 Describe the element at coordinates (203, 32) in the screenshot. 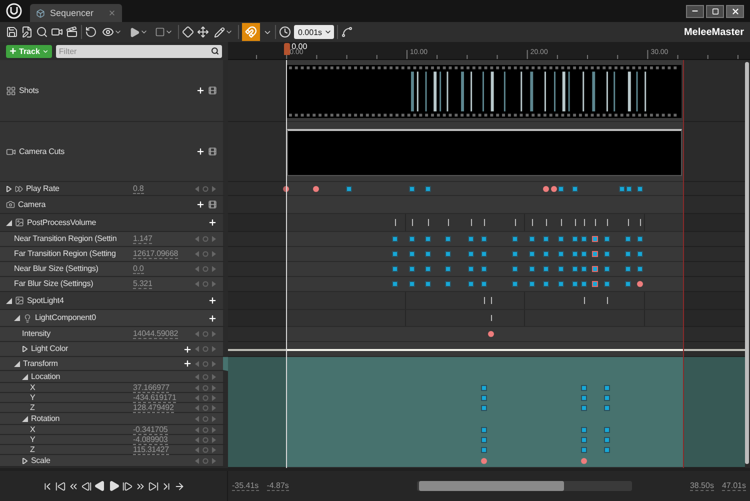

I see `move-icon` at that location.